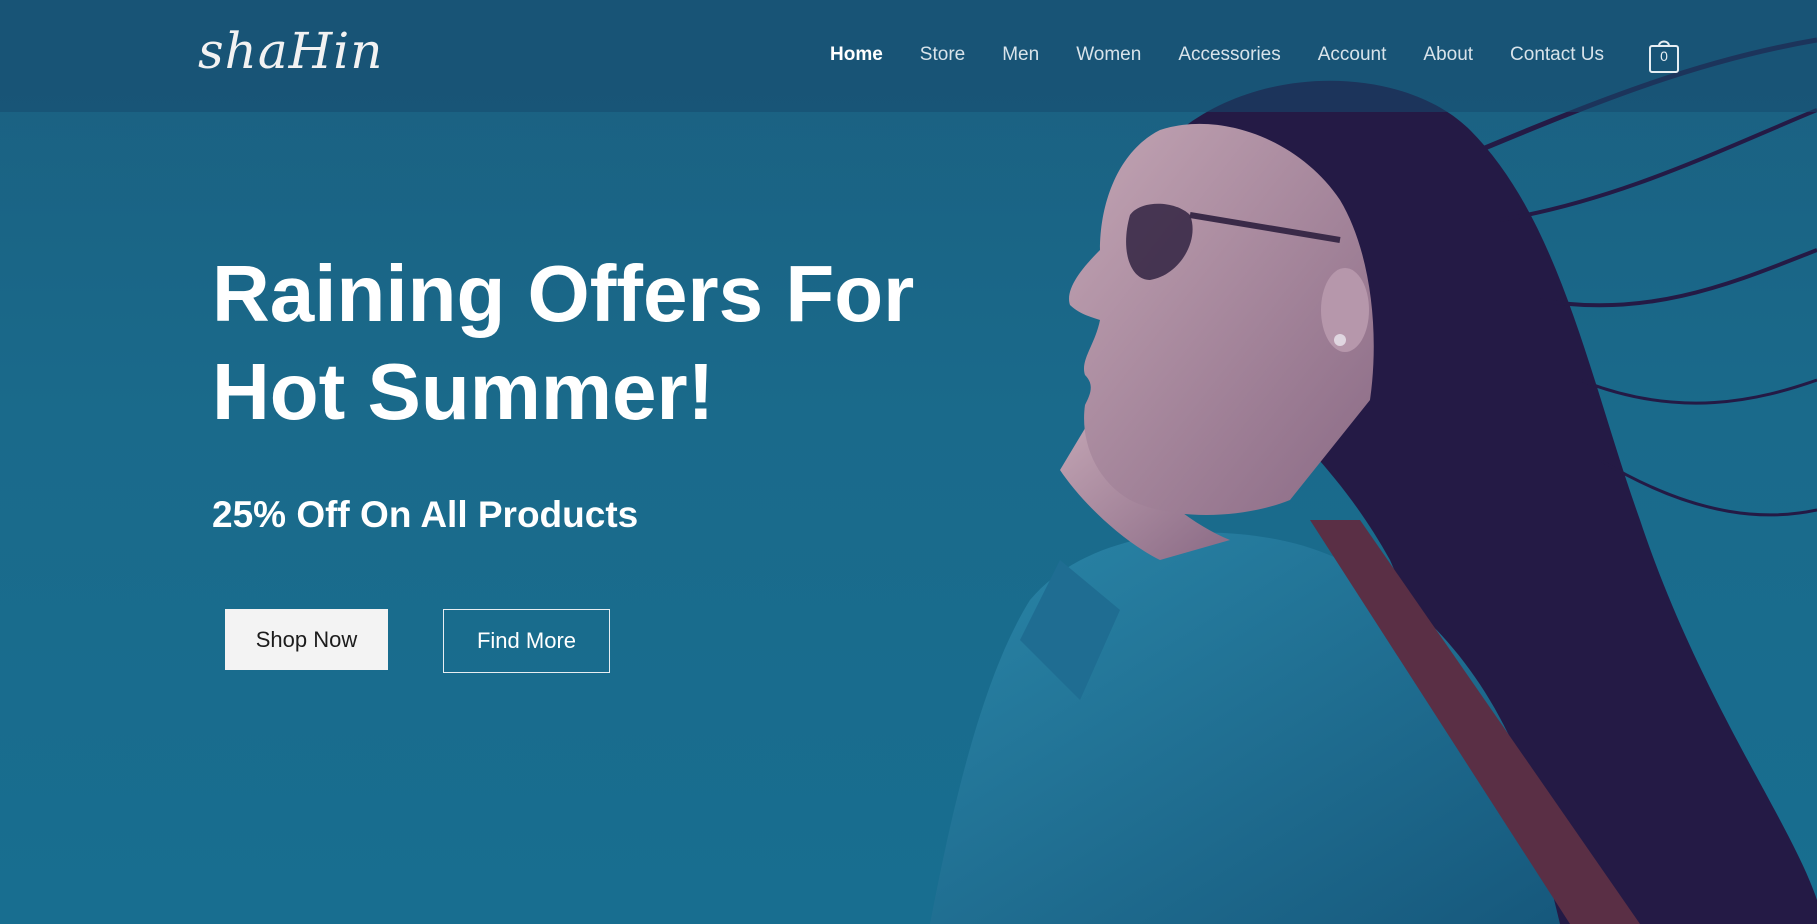  What do you see at coordinates (1020, 55) in the screenshot?
I see `nav-item-men: Men` at bounding box center [1020, 55].